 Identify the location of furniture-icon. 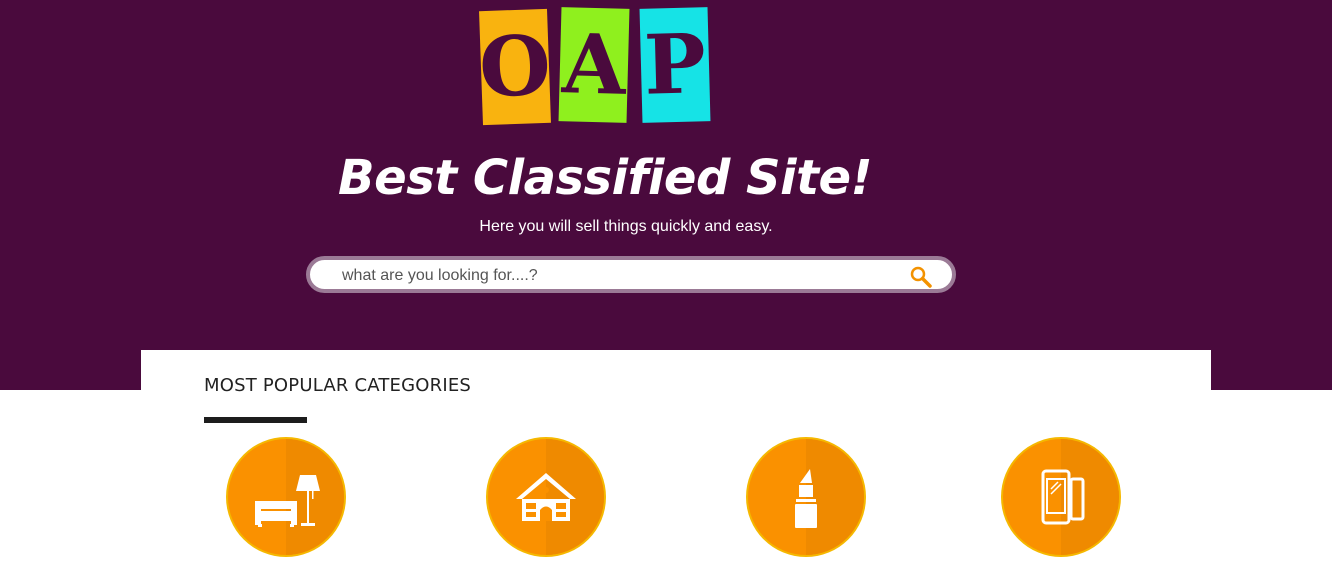
(287, 501).